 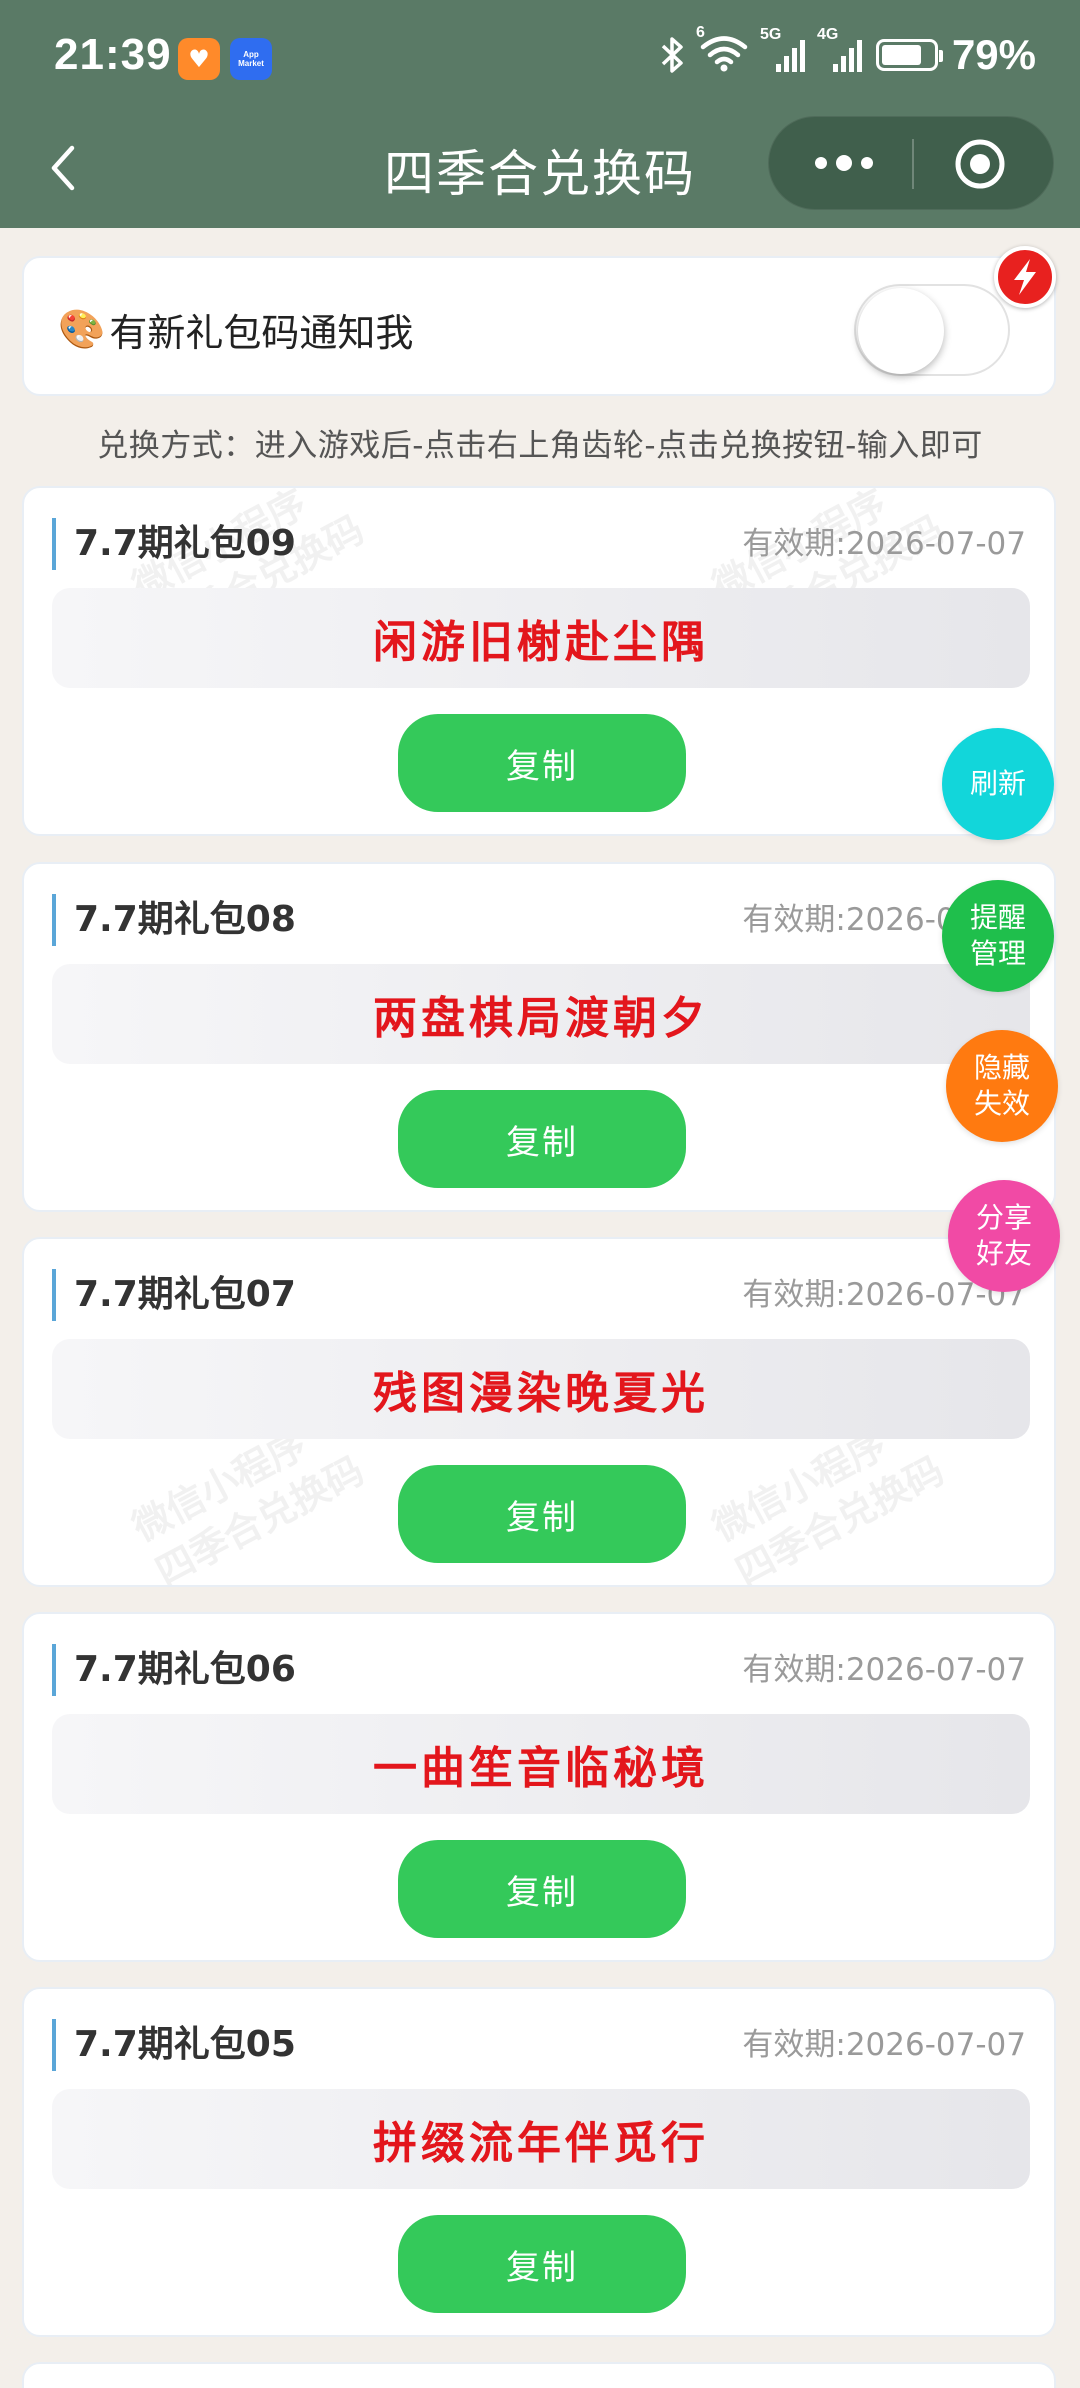 What do you see at coordinates (993, 54) in the screenshot?
I see `battery-percent: 79%` at bounding box center [993, 54].